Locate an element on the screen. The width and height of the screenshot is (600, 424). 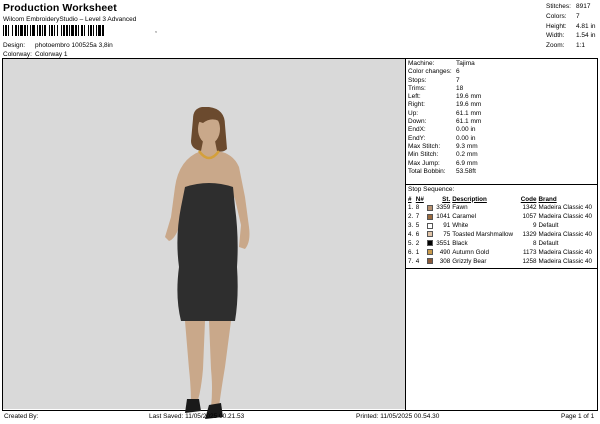
machine-info-label: Min Stitch: is located at coordinates (423, 155).